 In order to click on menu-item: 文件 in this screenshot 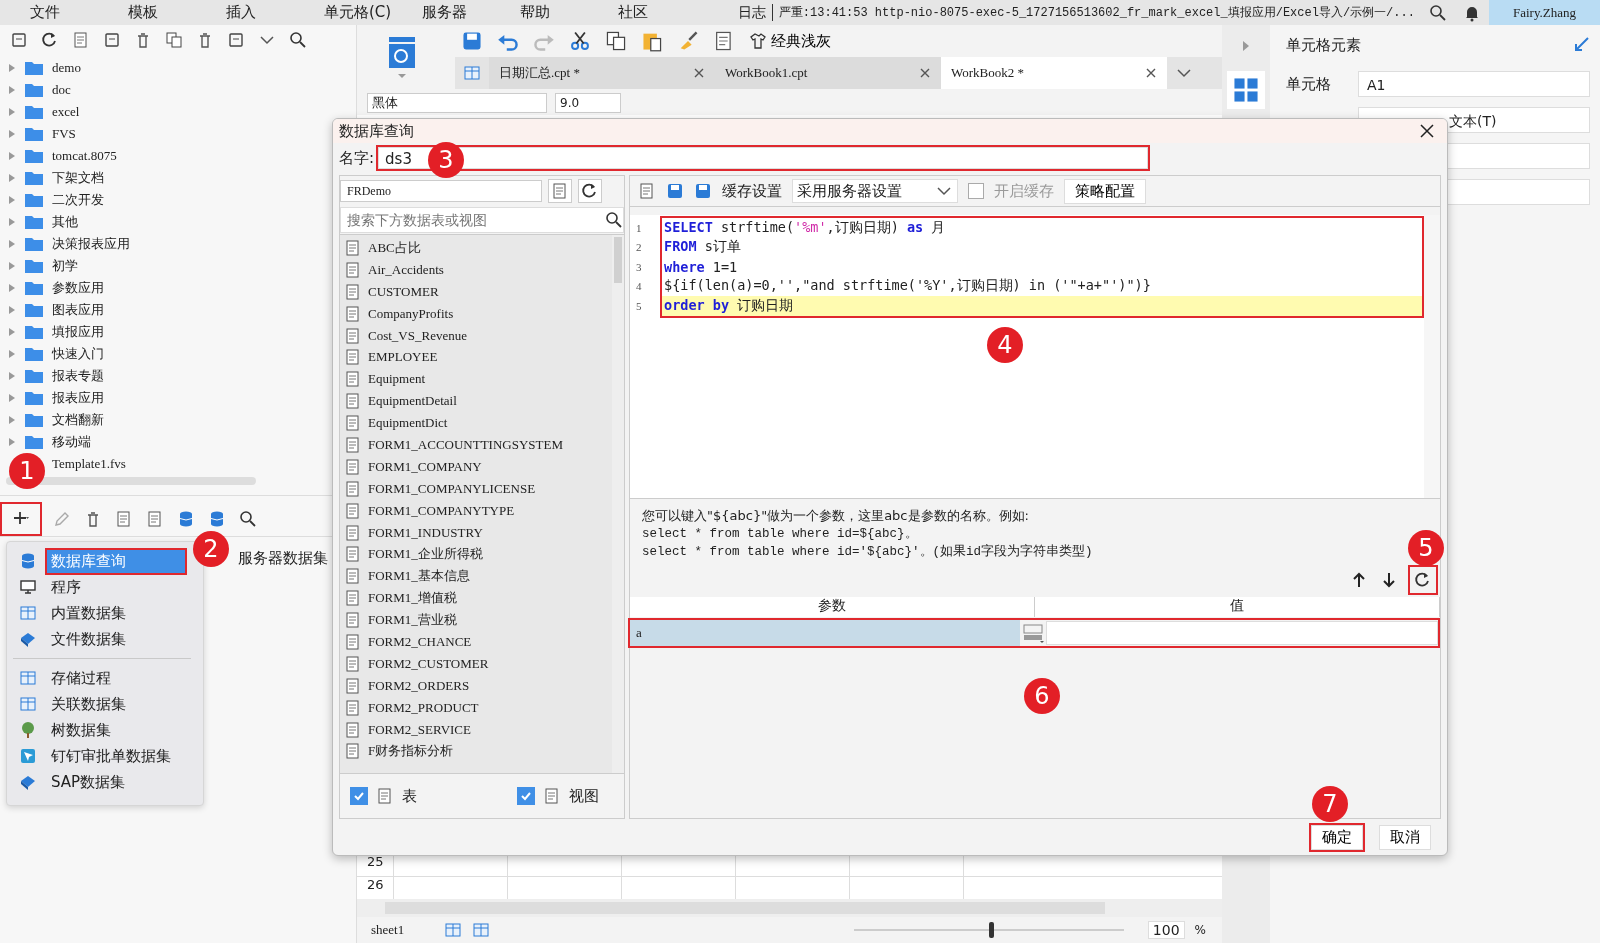, I will do `click(49, 12)`.